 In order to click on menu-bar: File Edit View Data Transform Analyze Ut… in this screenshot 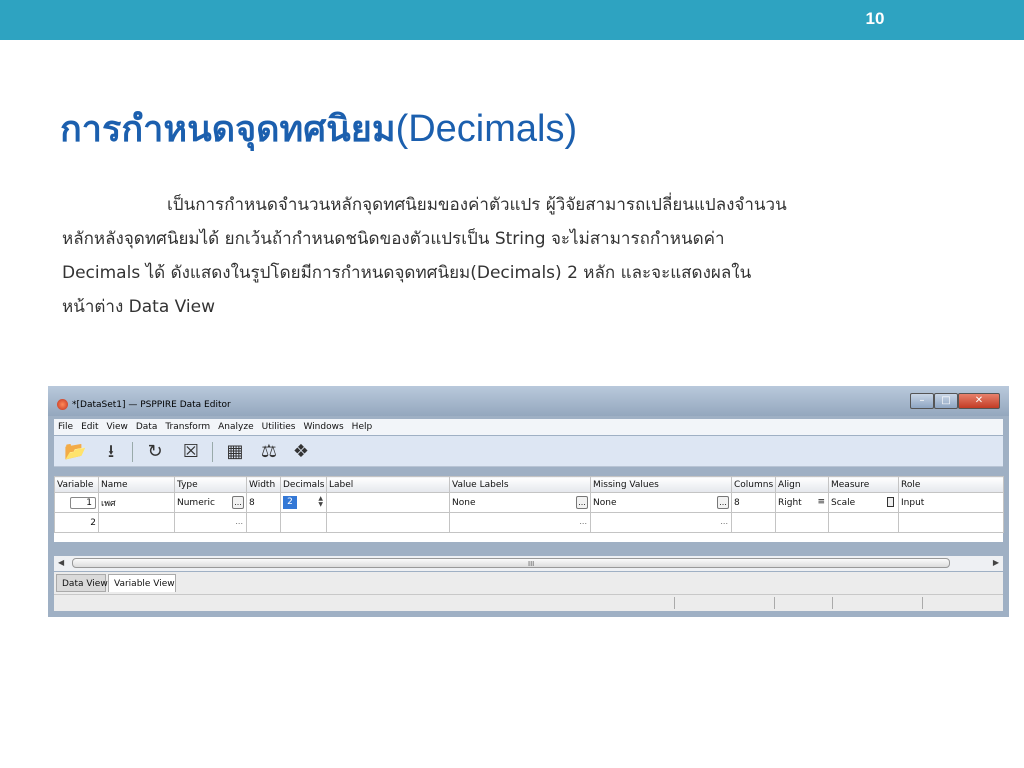, I will do `click(528, 427)`.